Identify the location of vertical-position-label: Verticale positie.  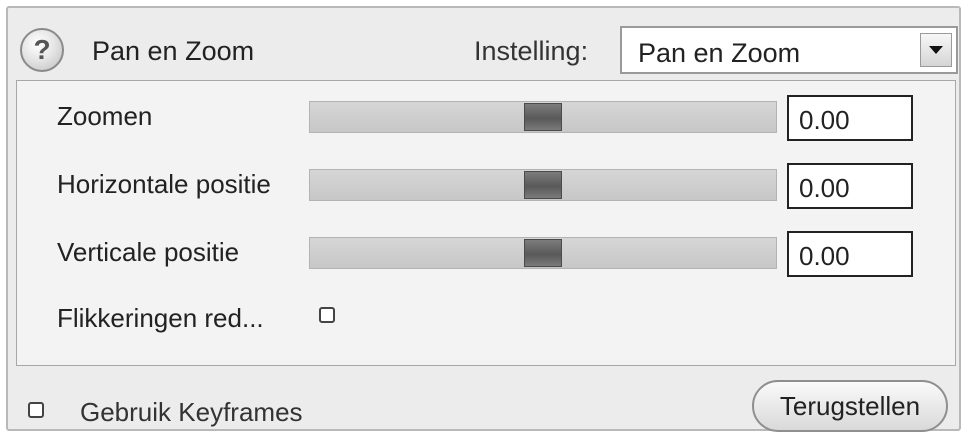
(148, 252).